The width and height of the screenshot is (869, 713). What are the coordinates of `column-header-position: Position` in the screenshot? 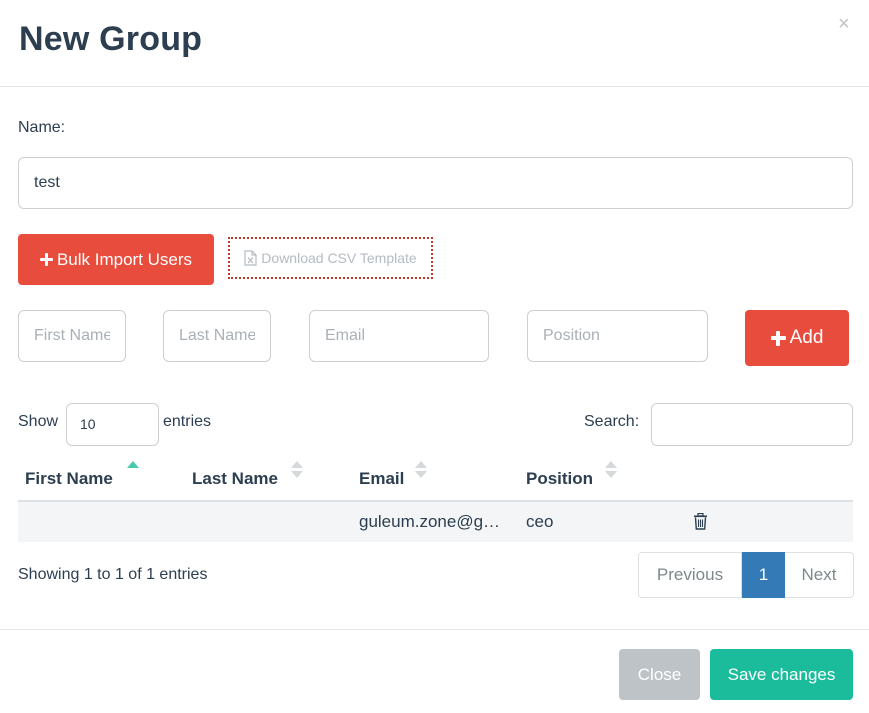 It's located at (559, 479).